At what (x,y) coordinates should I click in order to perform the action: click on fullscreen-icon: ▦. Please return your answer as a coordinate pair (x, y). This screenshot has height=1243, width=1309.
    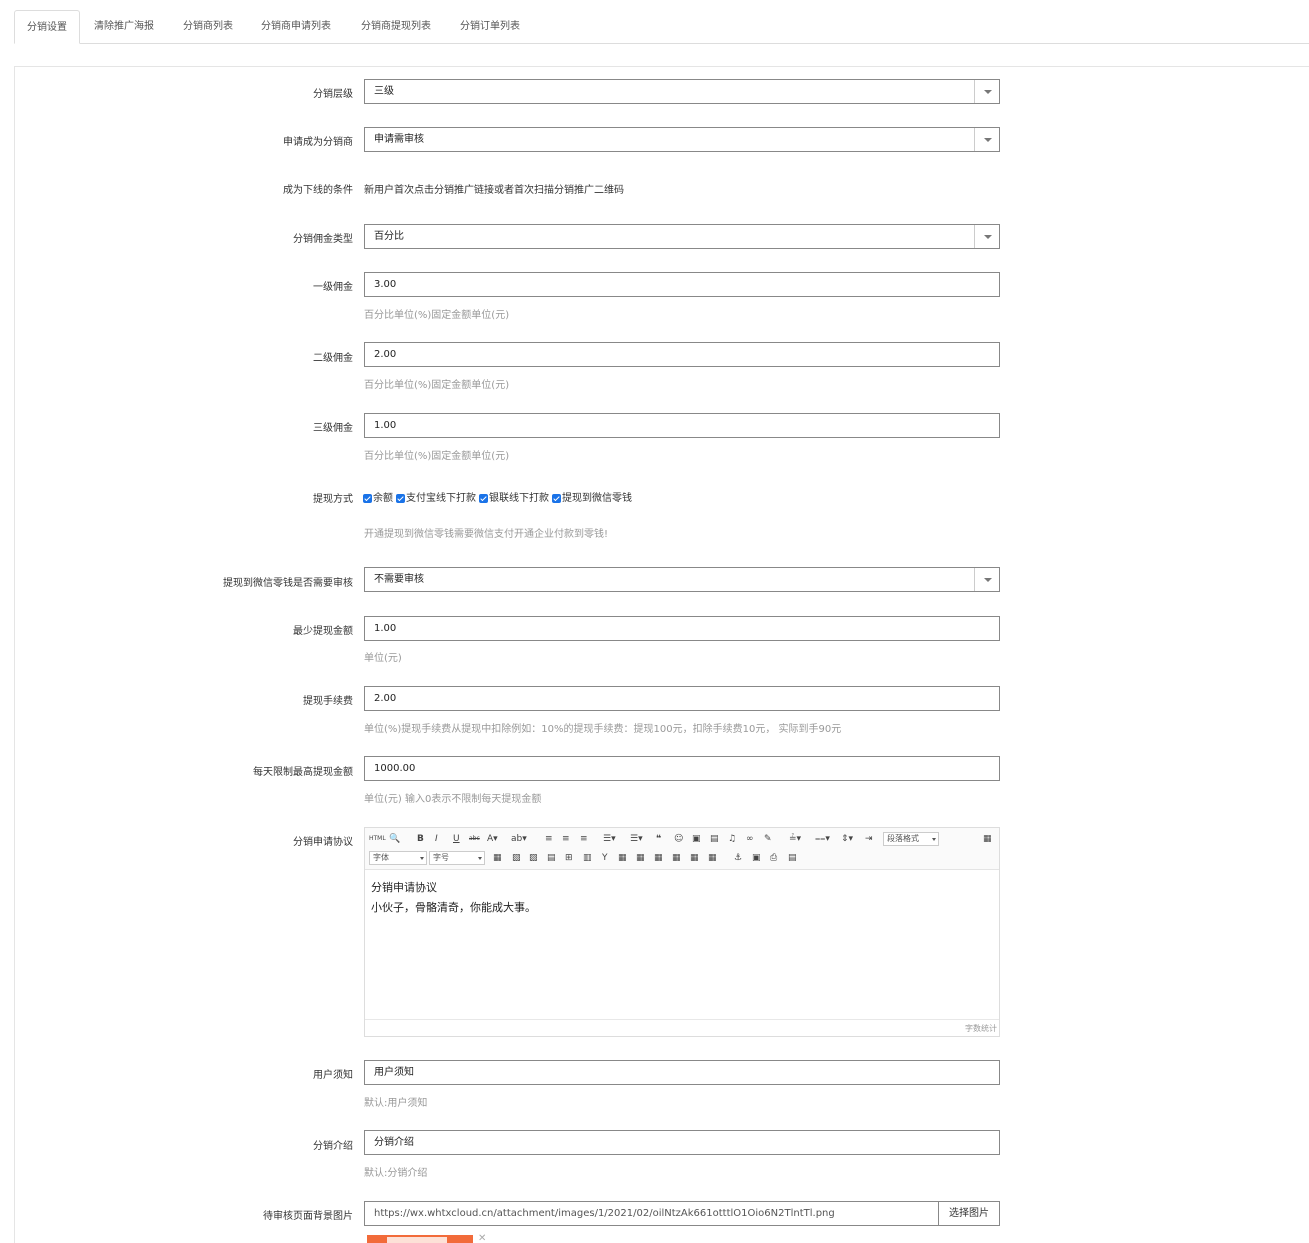
    Looking at the image, I should click on (987, 839).